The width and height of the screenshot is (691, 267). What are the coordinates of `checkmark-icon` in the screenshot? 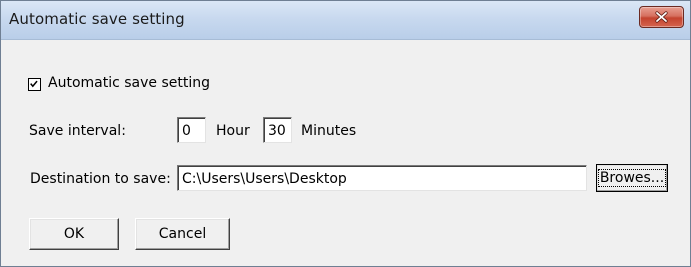 It's located at (34, 84).